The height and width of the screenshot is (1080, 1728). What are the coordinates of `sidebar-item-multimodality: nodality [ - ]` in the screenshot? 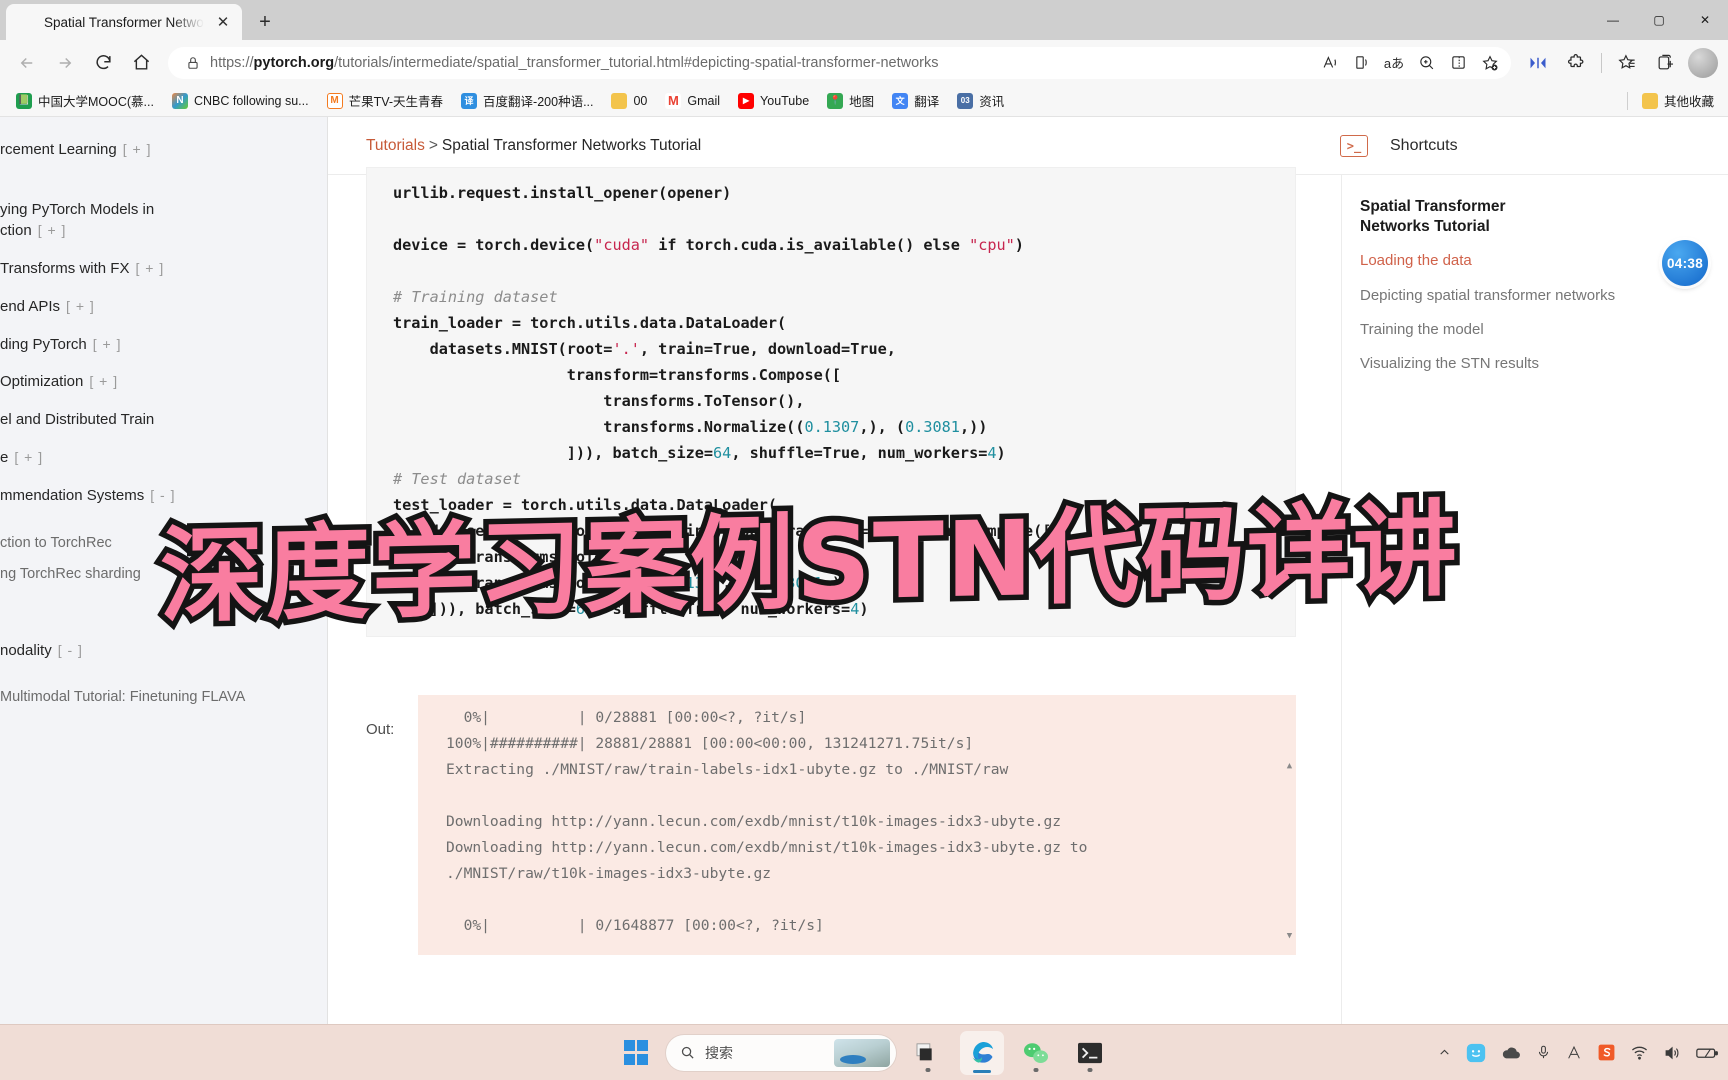 It's located at (163, 651).